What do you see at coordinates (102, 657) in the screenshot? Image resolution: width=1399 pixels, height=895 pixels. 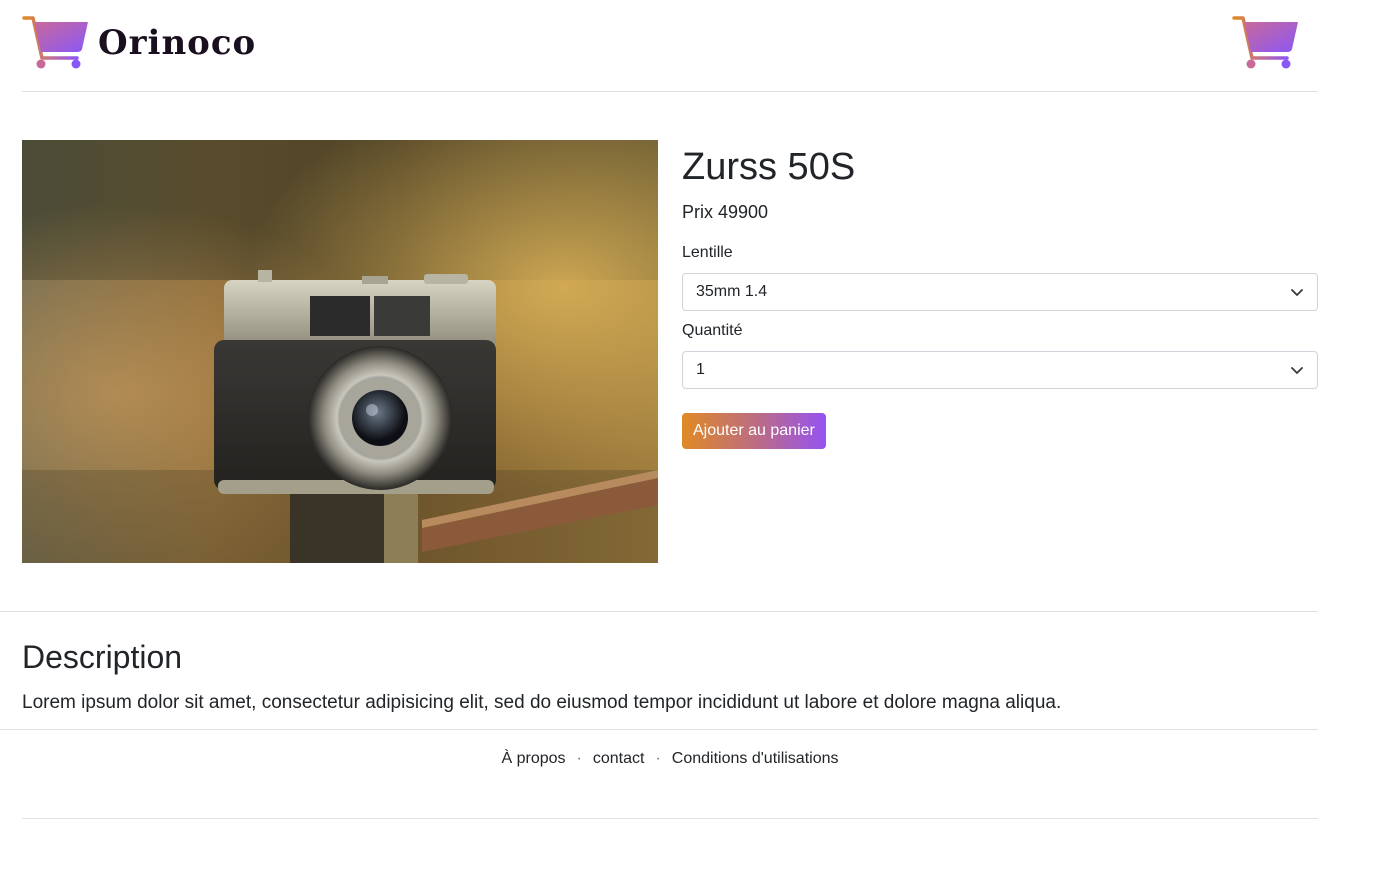 I see `description-title: Description` at bounding box center [102, 657].